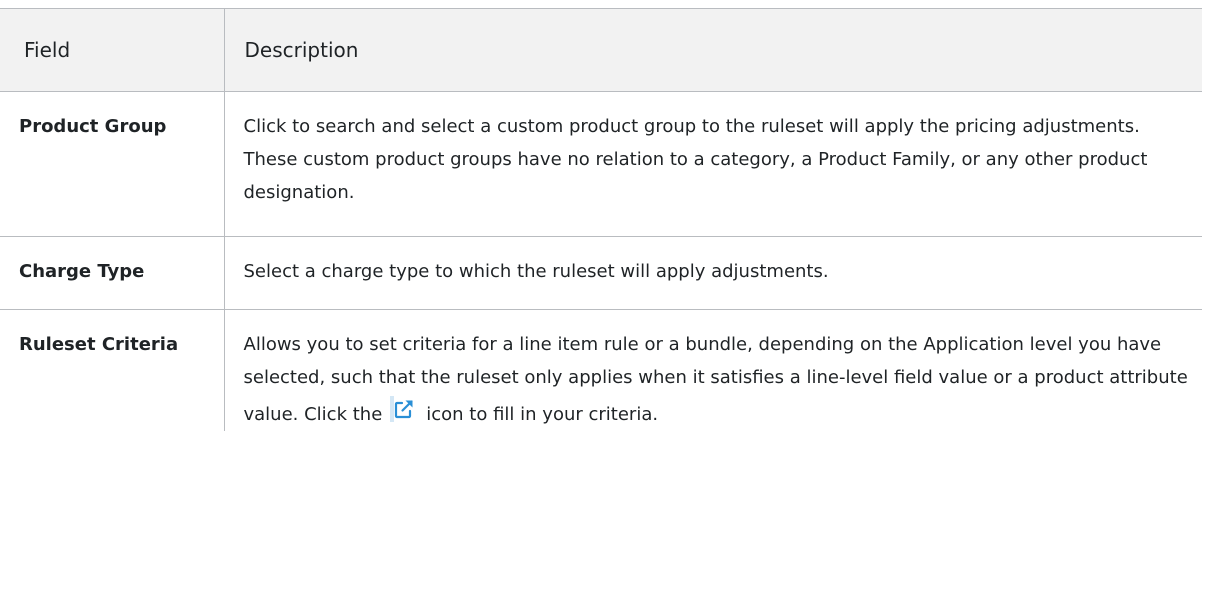 The width and height of the screenshot is (1210, 590). I want to click on table-header-row: Field Description, so click(601, 50).